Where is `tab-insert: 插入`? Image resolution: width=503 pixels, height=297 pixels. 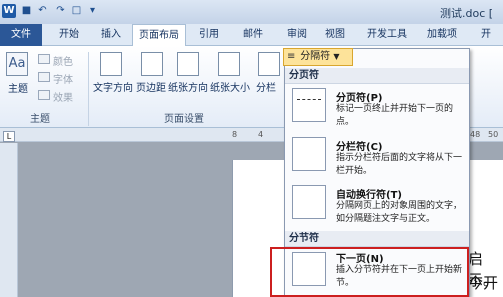 tab-insert: 插入 is located at coordinates (111, 35).